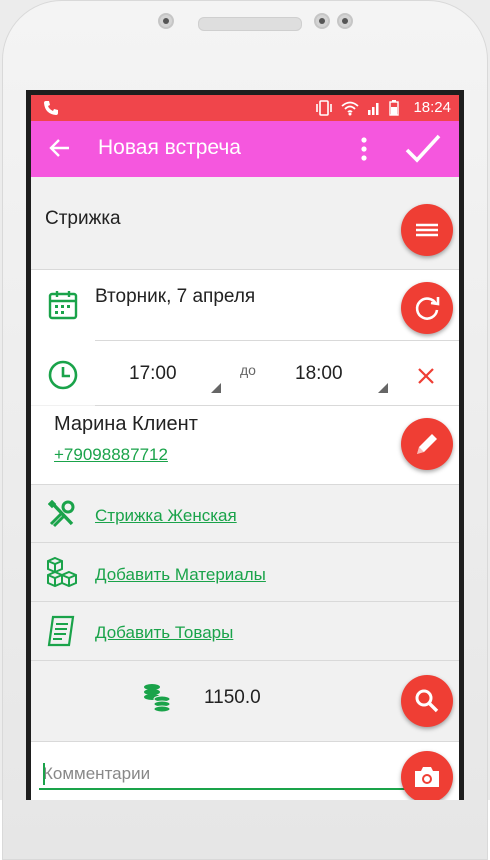 The height and width of the screenshot is (860, 490). I want to click on vibrate-icon, so click(324, 108).